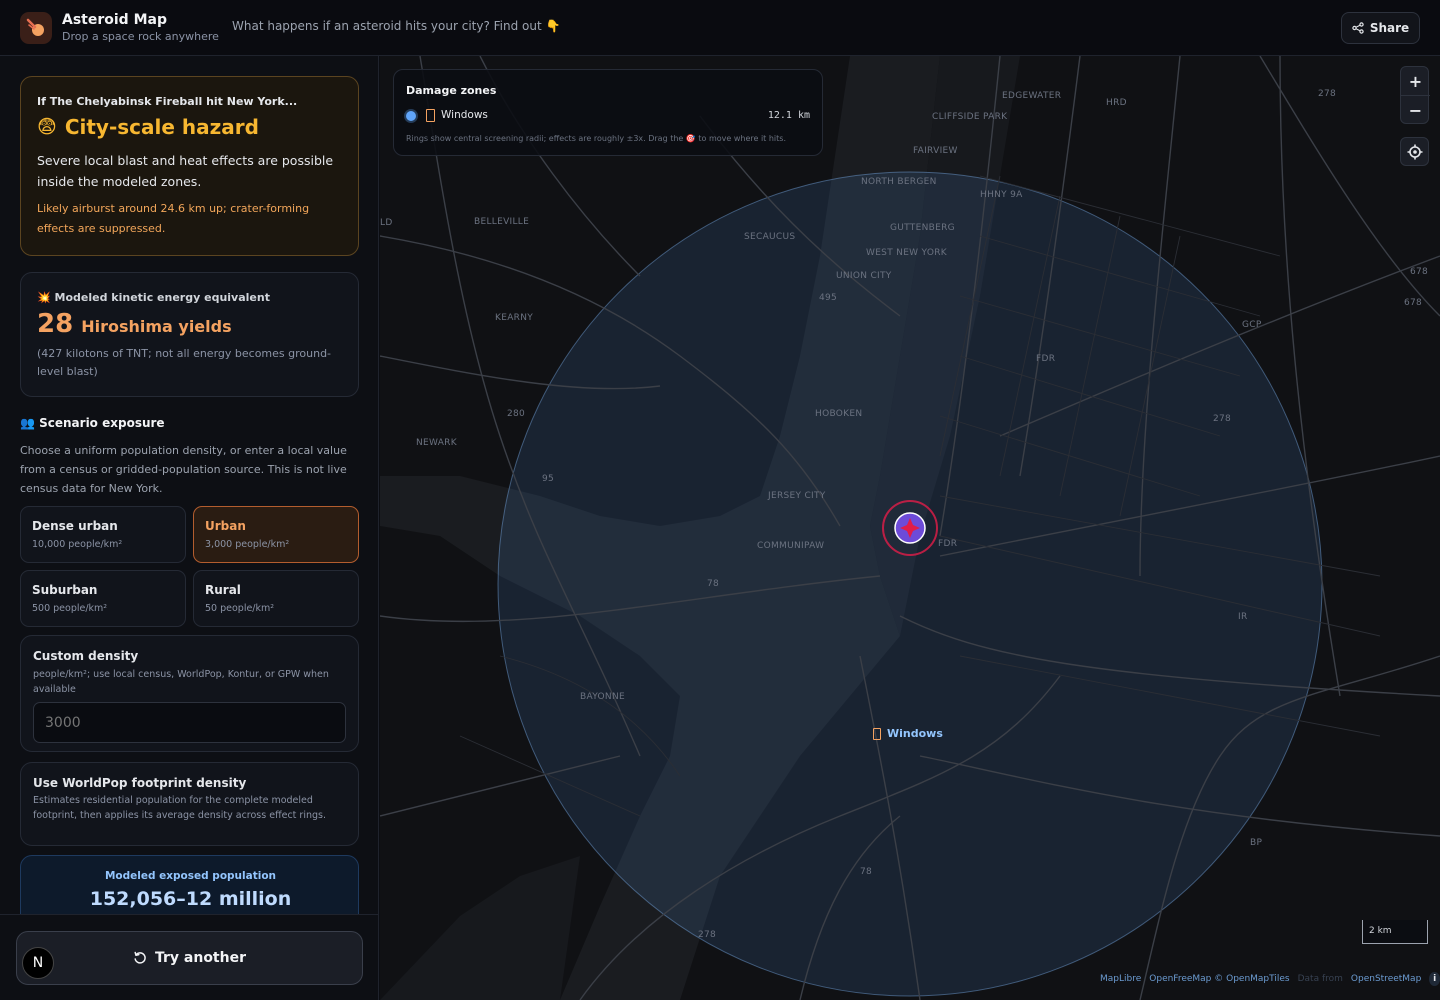  What do you see at coordinates (436, 443) in the screenshot?
I see `place-label: NEWARK` at bounding box center [436, 443].